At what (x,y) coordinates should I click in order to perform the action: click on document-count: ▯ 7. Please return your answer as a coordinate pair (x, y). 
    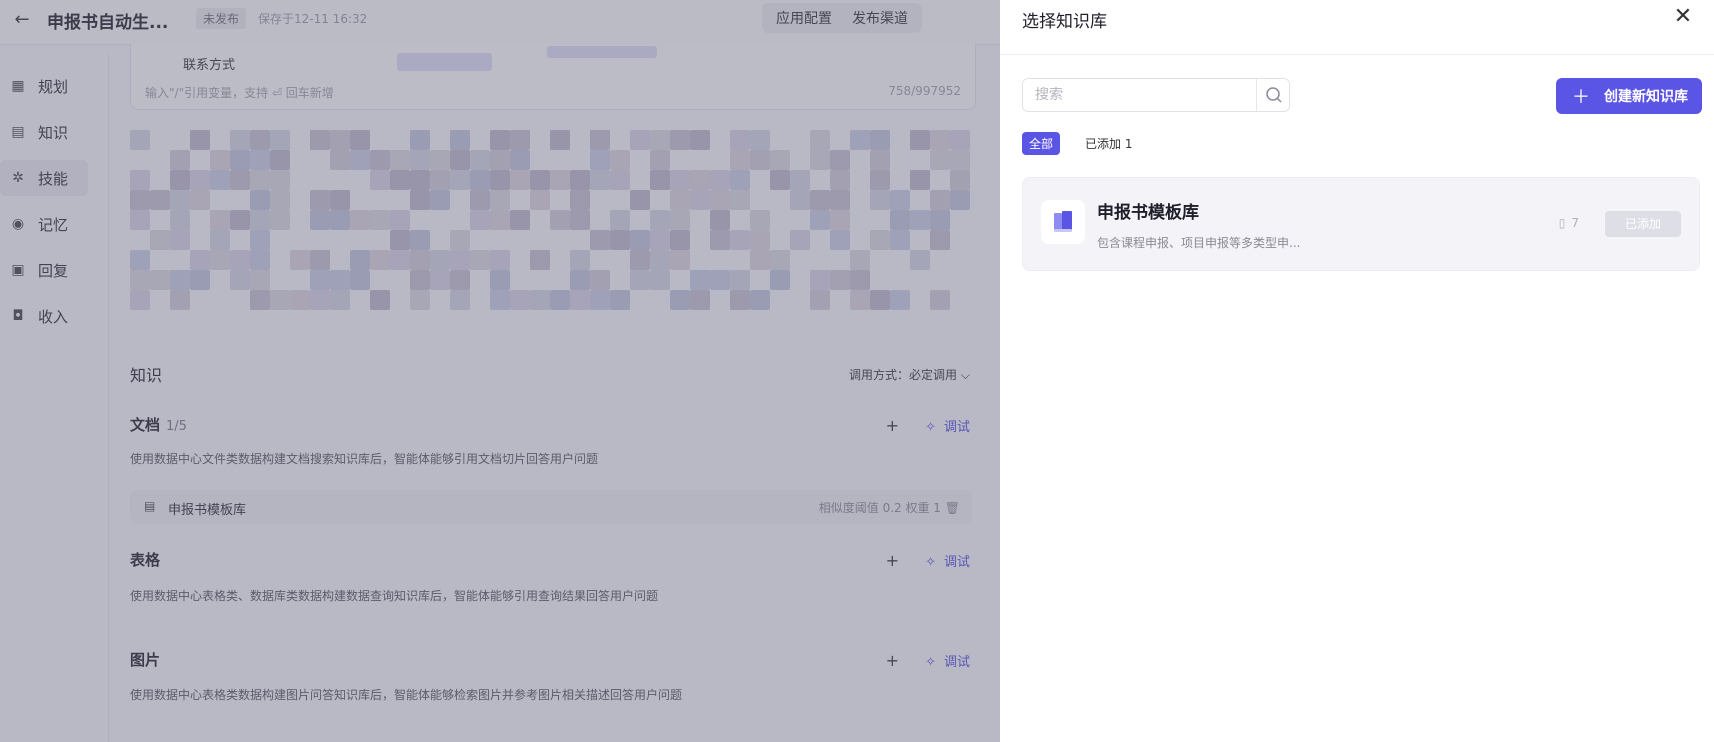
    Looking at the image, I should click on (1569, 223).